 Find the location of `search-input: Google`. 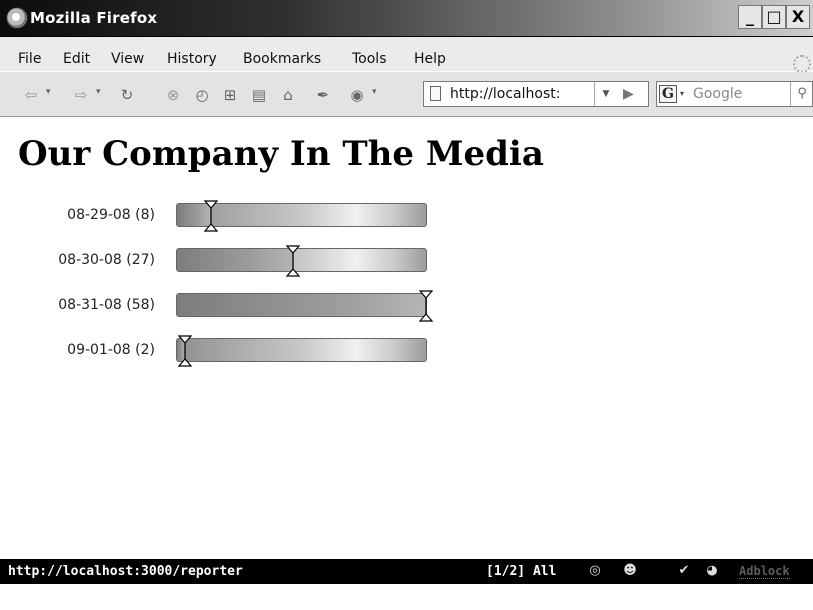

search-input: Google is located at coordinates (717, 94).